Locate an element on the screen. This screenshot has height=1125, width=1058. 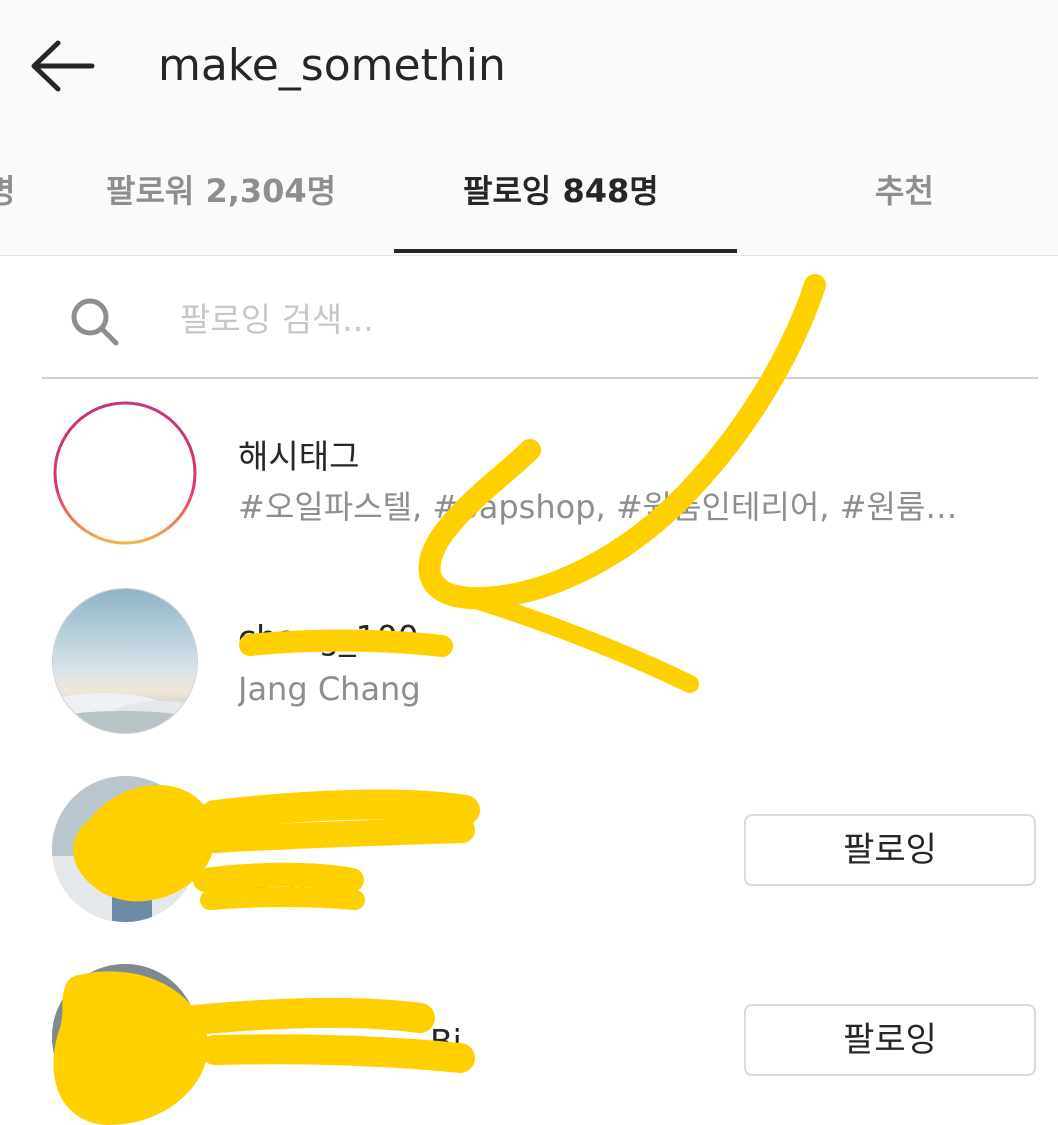
search-icon is located at coordinates (95, 322).